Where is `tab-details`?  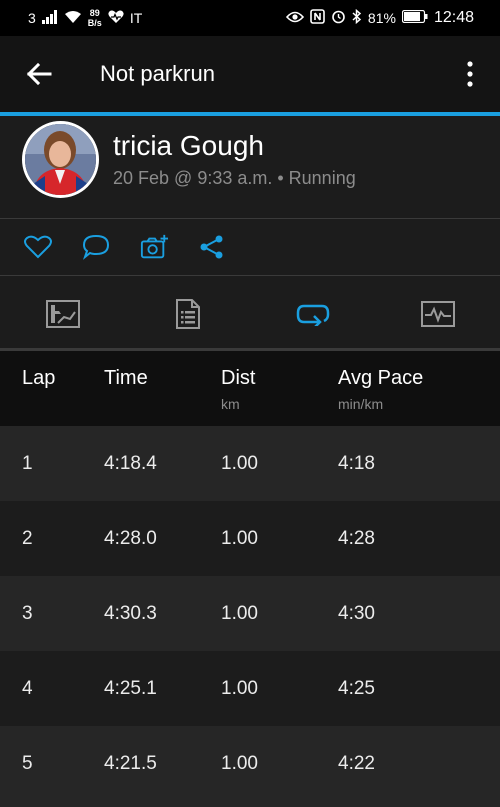 tab-details is located at coordinates (187, 313).